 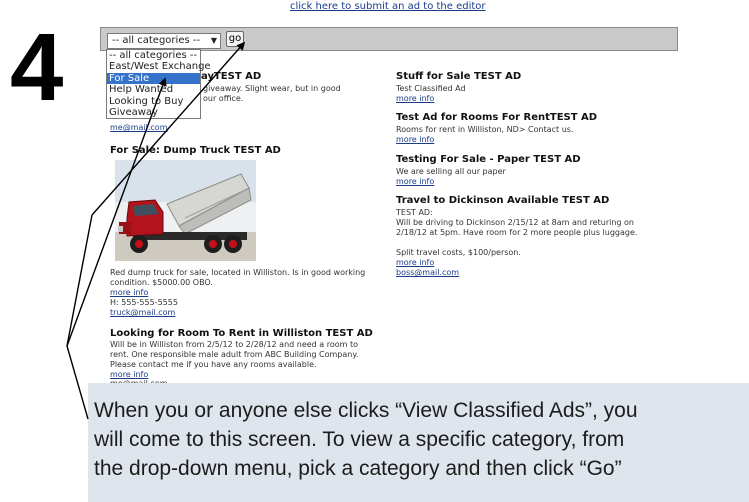 I want to click on category-option: Help Wanted, so click(x=153, y=89).